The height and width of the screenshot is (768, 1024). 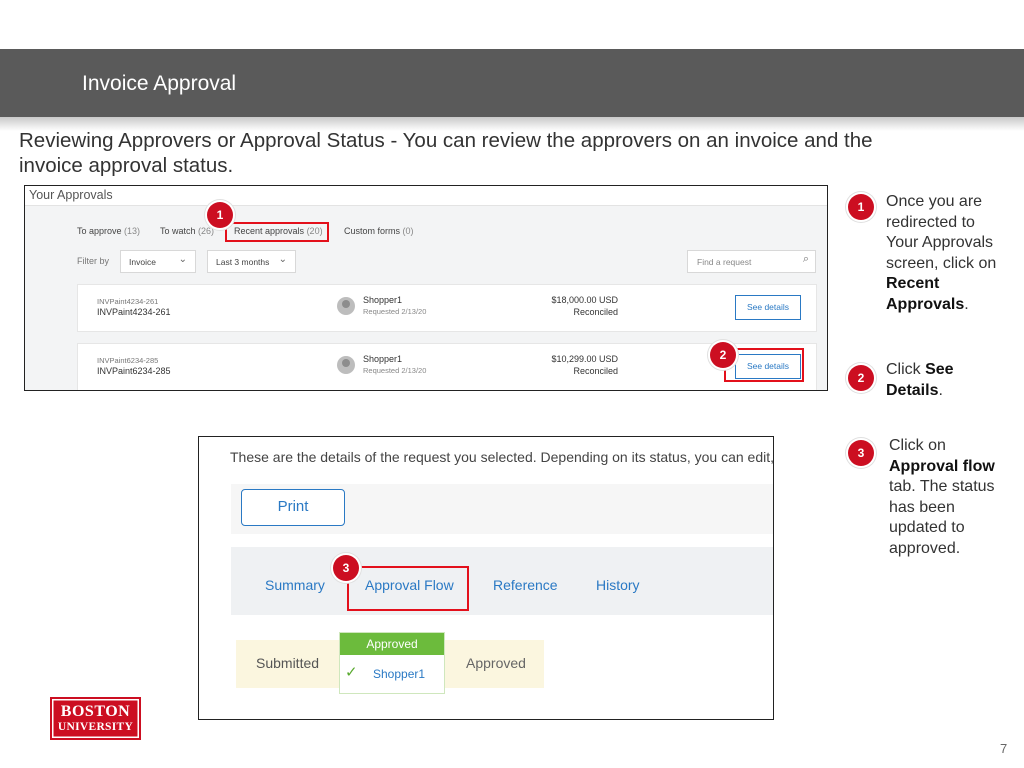 What do you see at coordinates (723, 355) in the screenshot?
I see `callout-badge-2: 2` at bounding box center [723, 355].